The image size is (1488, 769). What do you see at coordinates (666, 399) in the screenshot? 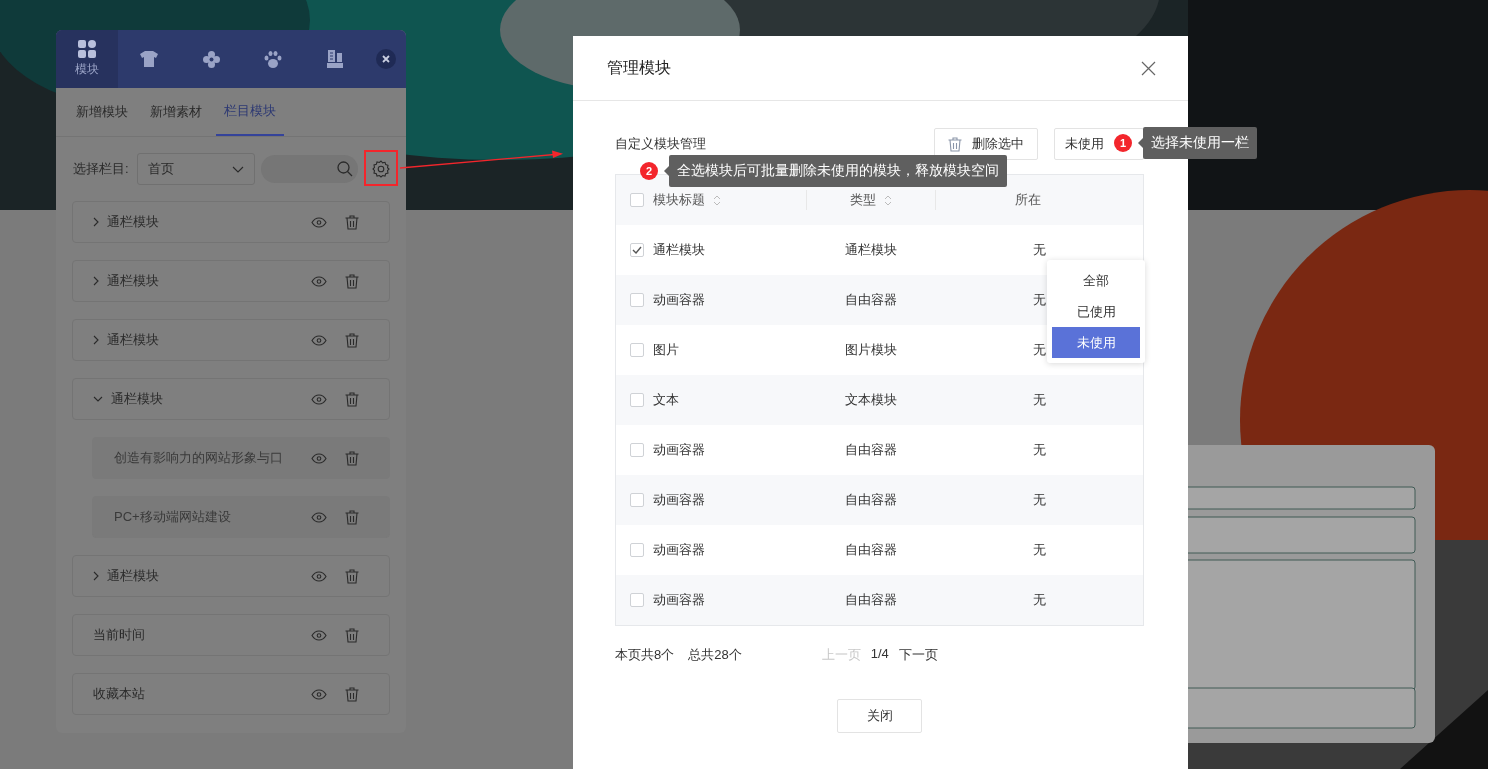
I see `table-cell: 文本` at bounding box center [666, 399].